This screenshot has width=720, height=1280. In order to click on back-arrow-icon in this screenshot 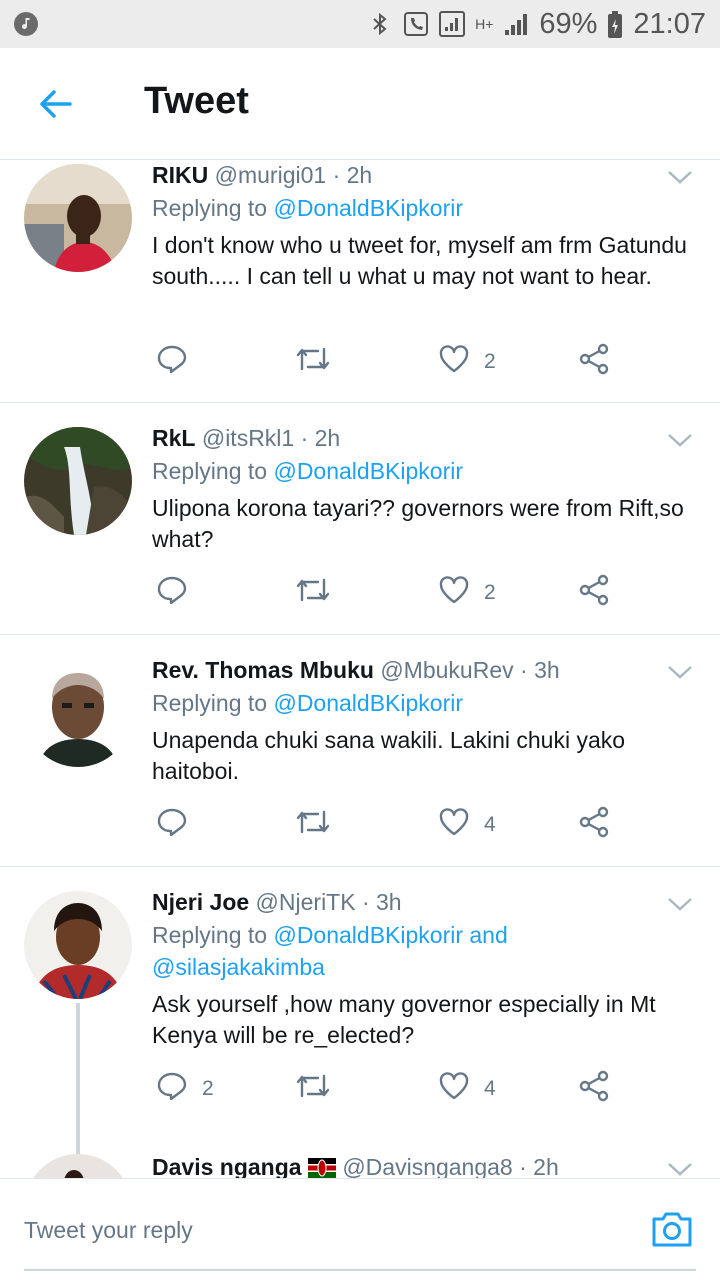, I will do `click(56, 104)`.